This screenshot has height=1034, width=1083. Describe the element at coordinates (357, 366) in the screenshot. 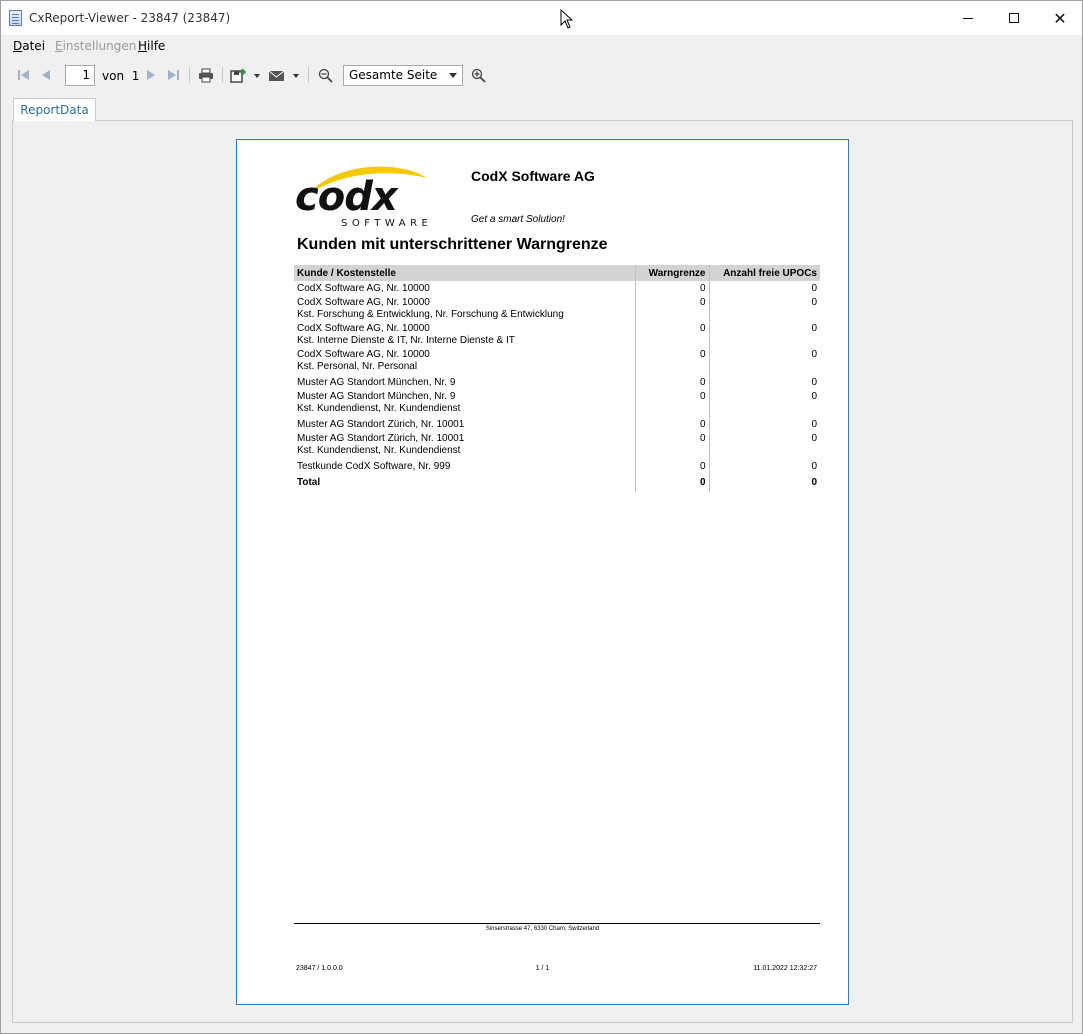

I see `cost-center: Kst. Personal, Nr. Personal` at that location.